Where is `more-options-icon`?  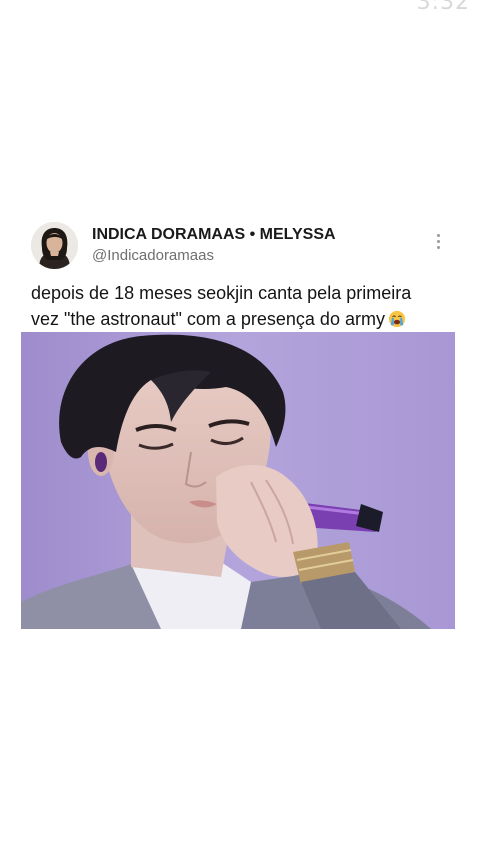
more-options-icon is located at coordinates (438, 243).